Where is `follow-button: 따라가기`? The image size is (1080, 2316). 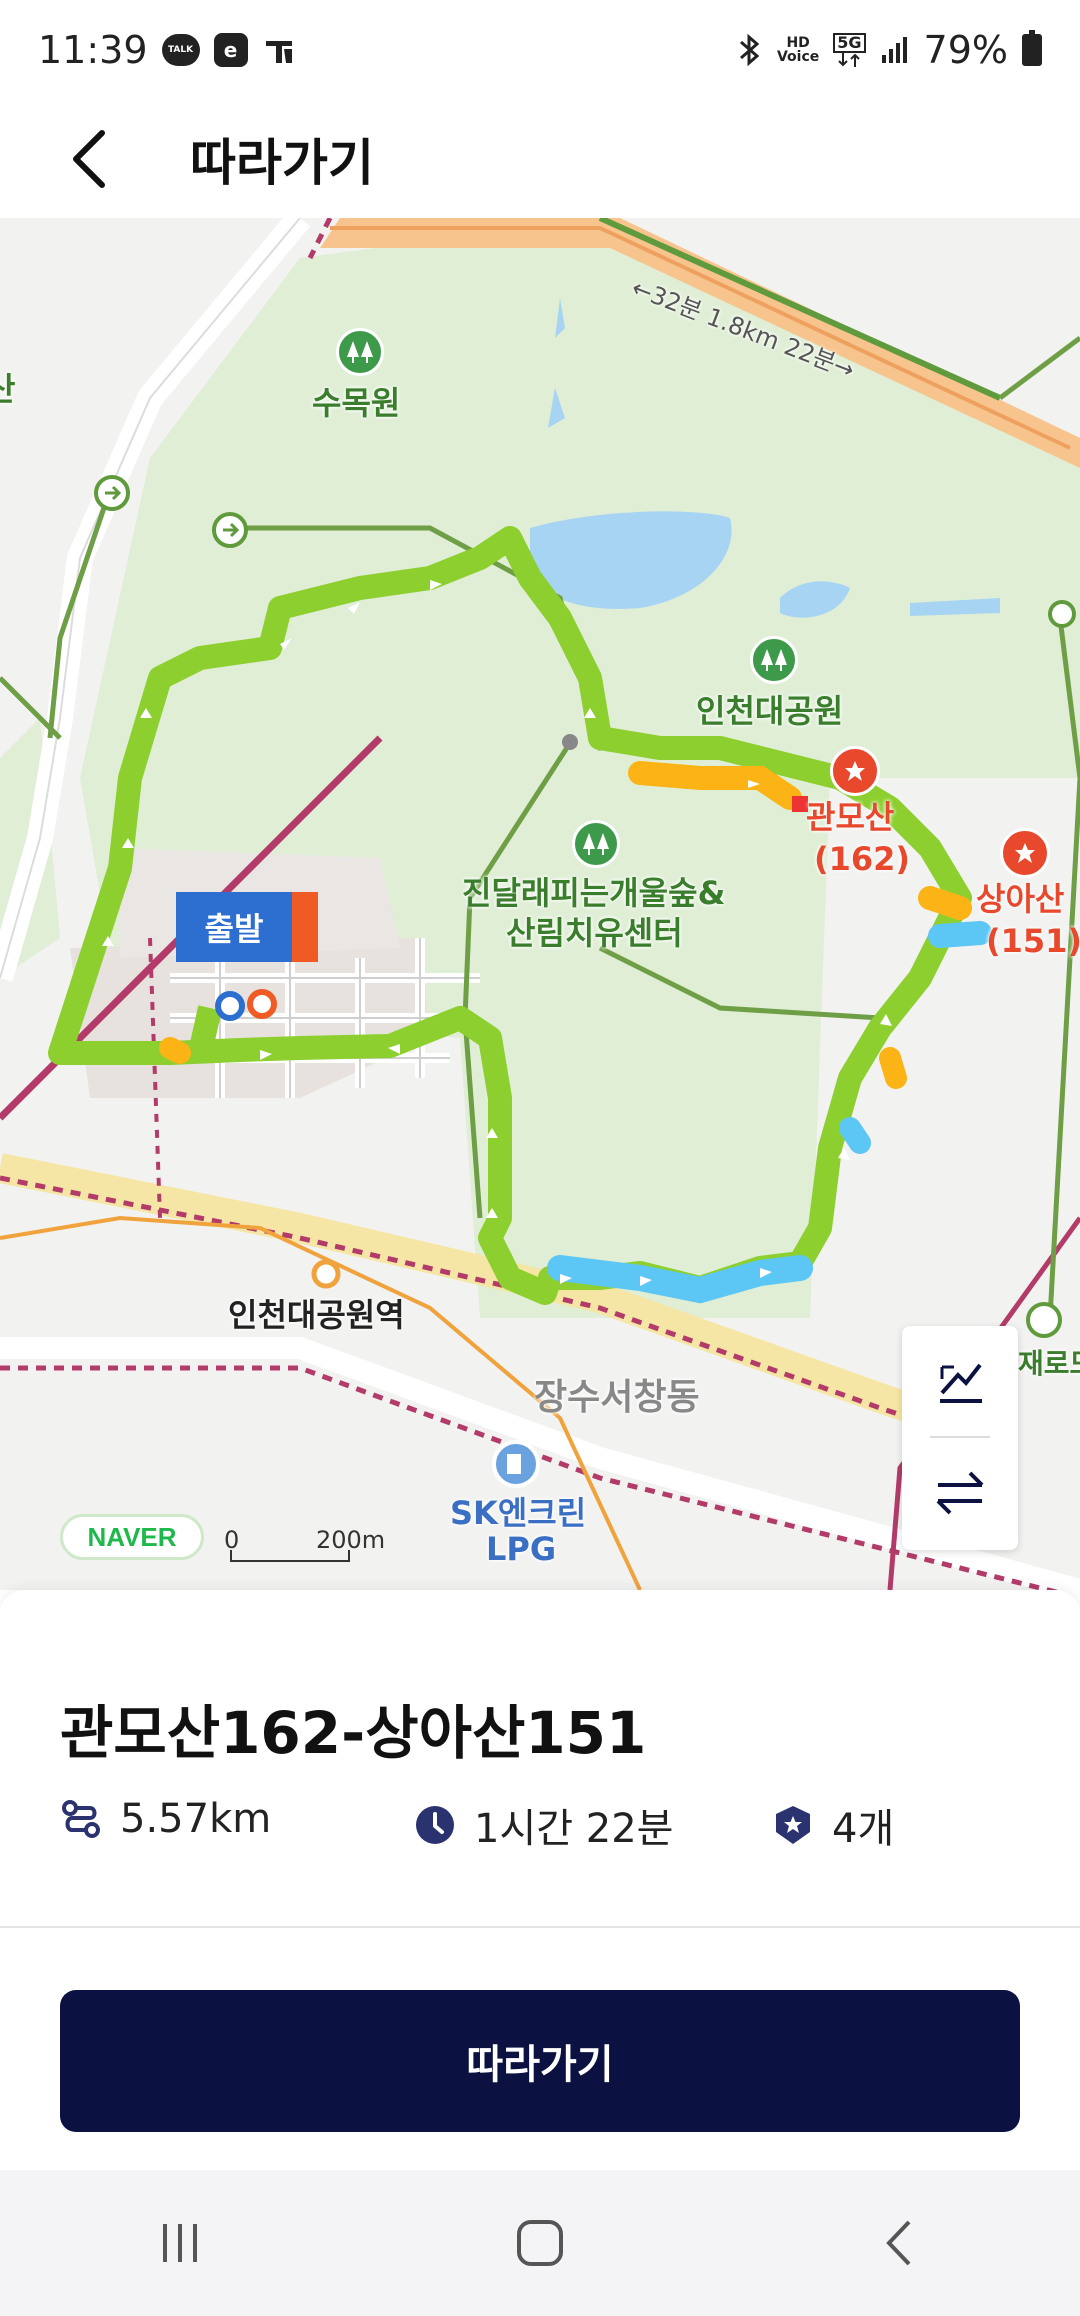
follow-button: 따라가기 is located at coordinates (540, 2061).